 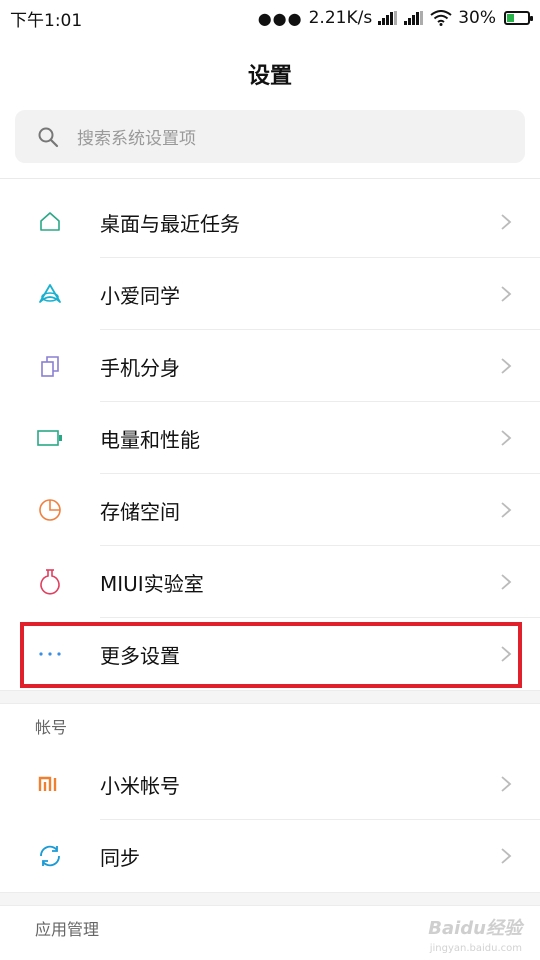 I want to click on search-icon, so click(x=48, y=137).